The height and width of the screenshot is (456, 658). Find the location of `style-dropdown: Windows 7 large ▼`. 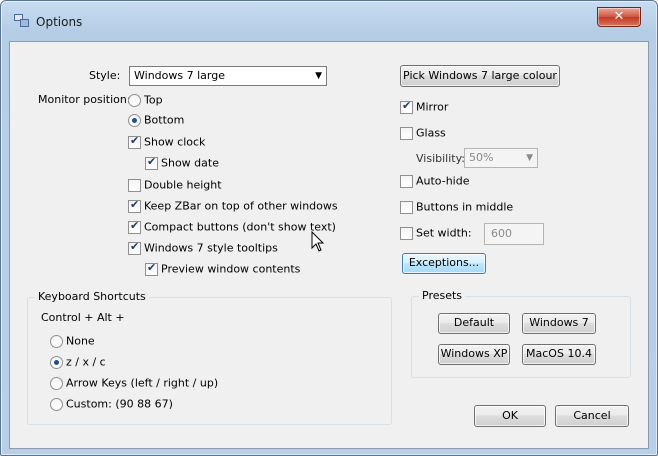

style-dropdown: Windows 7 large ▼ is located at coordinates (228, 76).